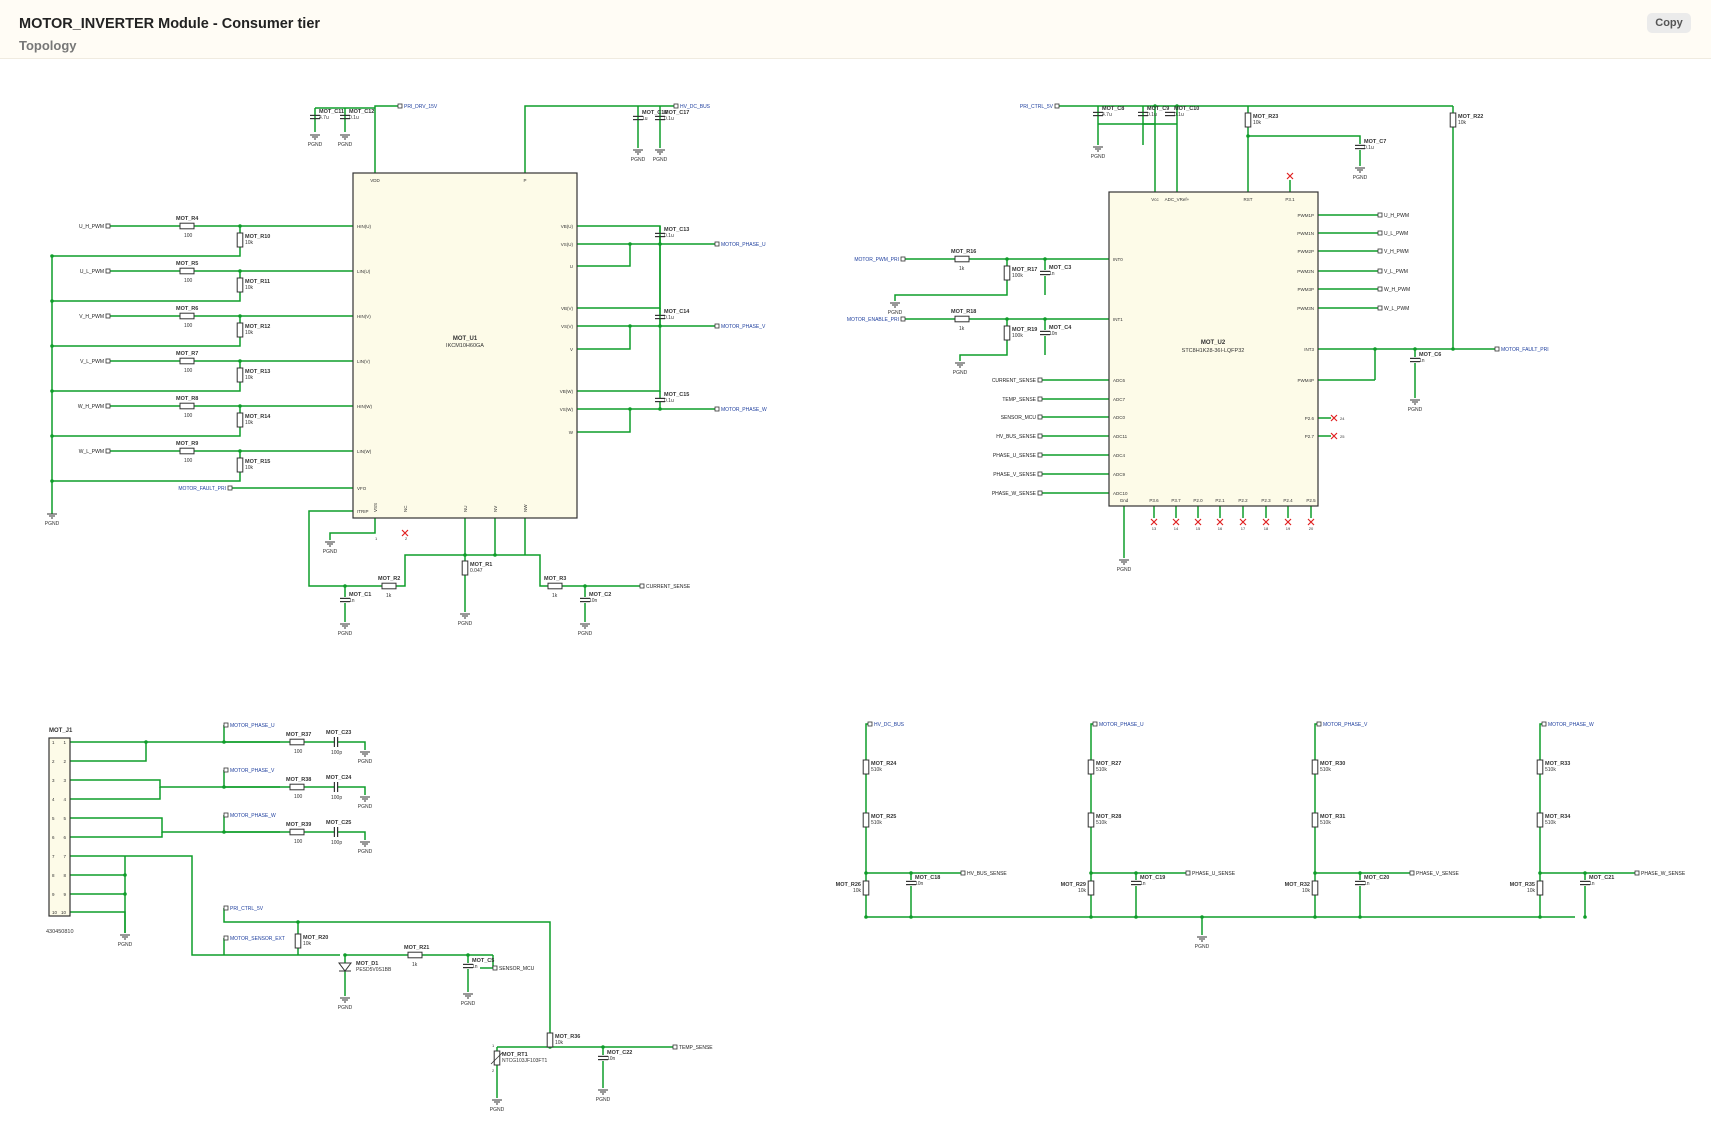 The image size is (1711, 1129). I want to click on pin-label: P2.7, so click(1310, 436).